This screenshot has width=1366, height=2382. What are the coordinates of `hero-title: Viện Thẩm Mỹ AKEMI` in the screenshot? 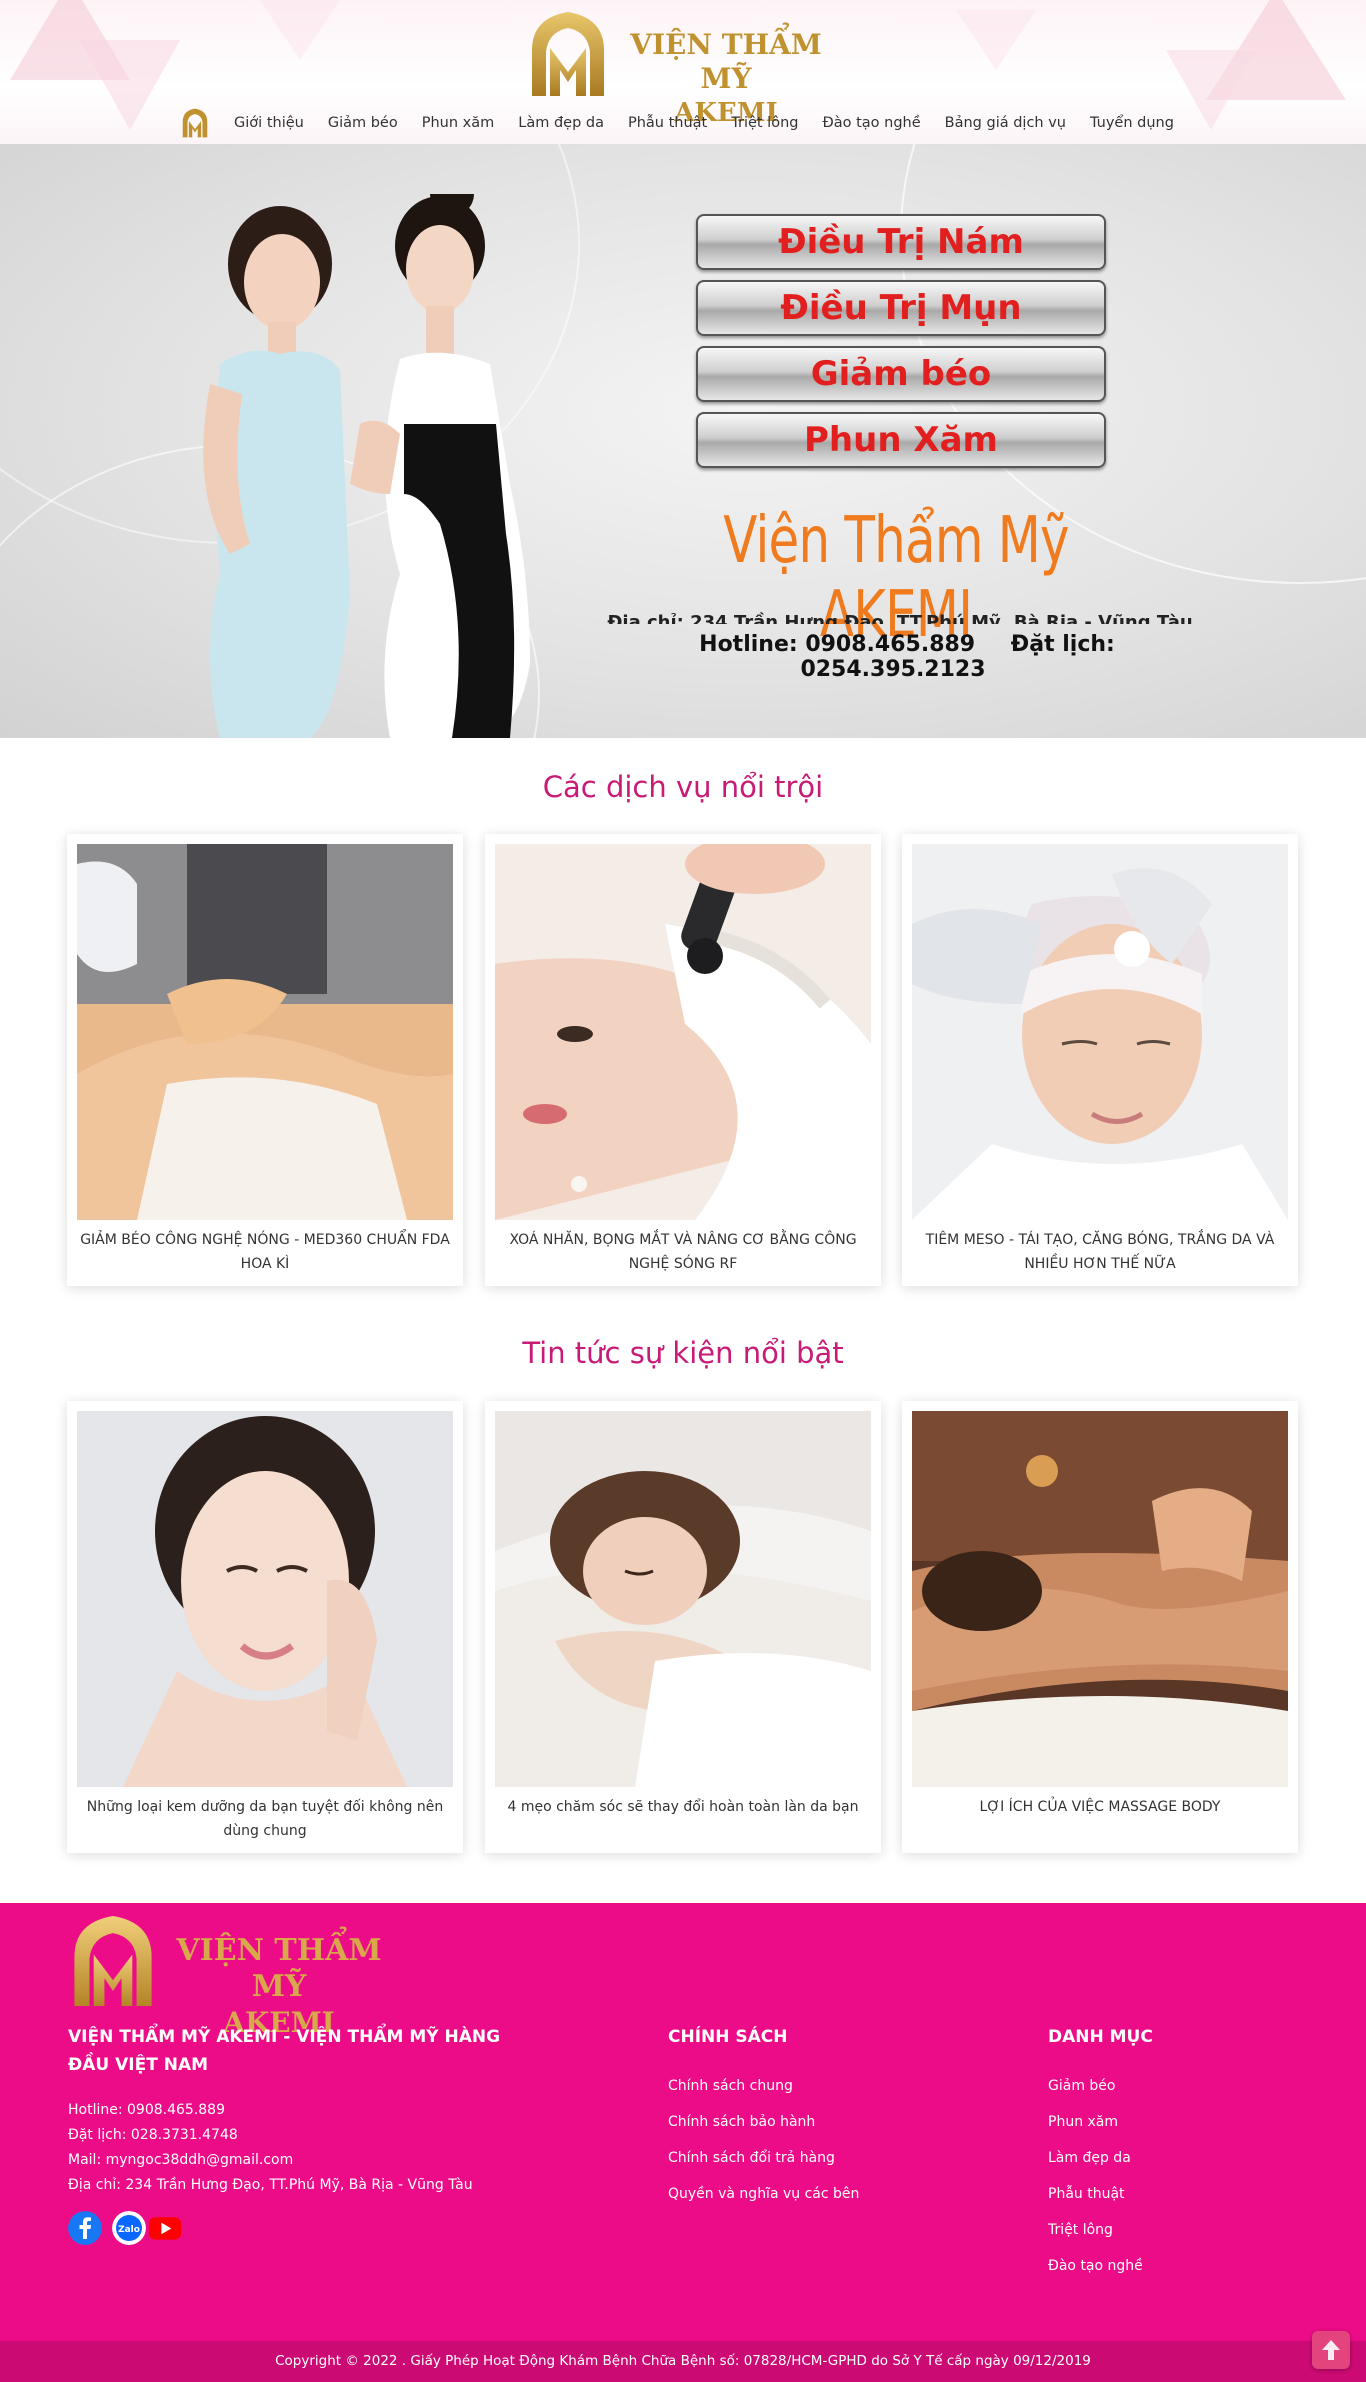 It's located at (896, 578).